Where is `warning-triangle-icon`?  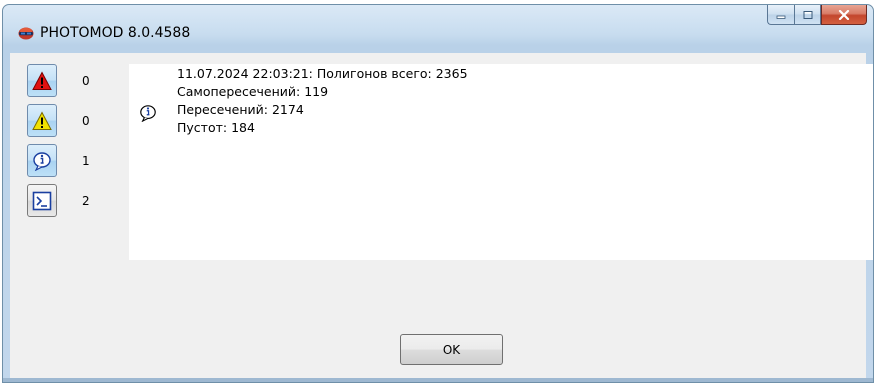 warning-triangle-icon is located at coordinates (42, 120).